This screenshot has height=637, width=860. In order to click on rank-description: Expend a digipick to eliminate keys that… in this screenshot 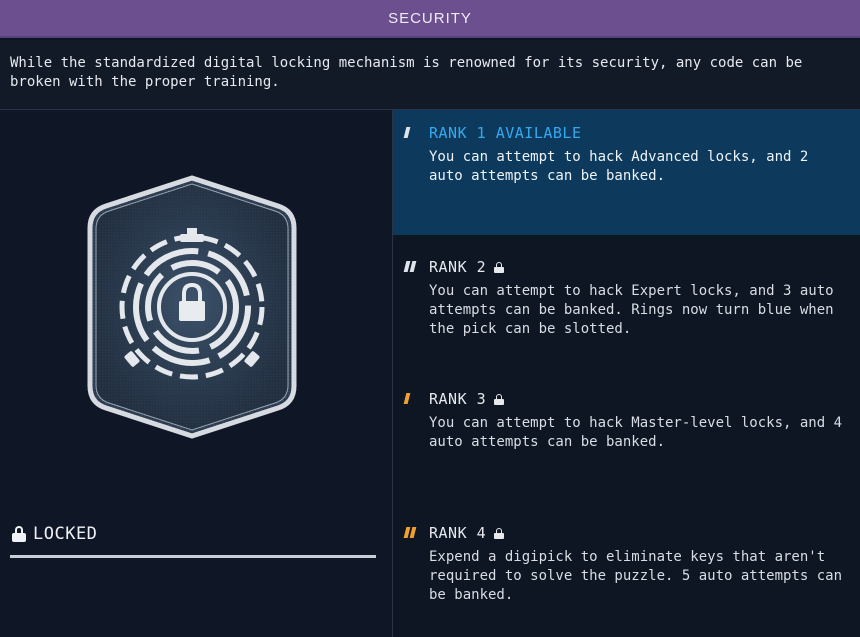, I will do `click(636, 576)`.